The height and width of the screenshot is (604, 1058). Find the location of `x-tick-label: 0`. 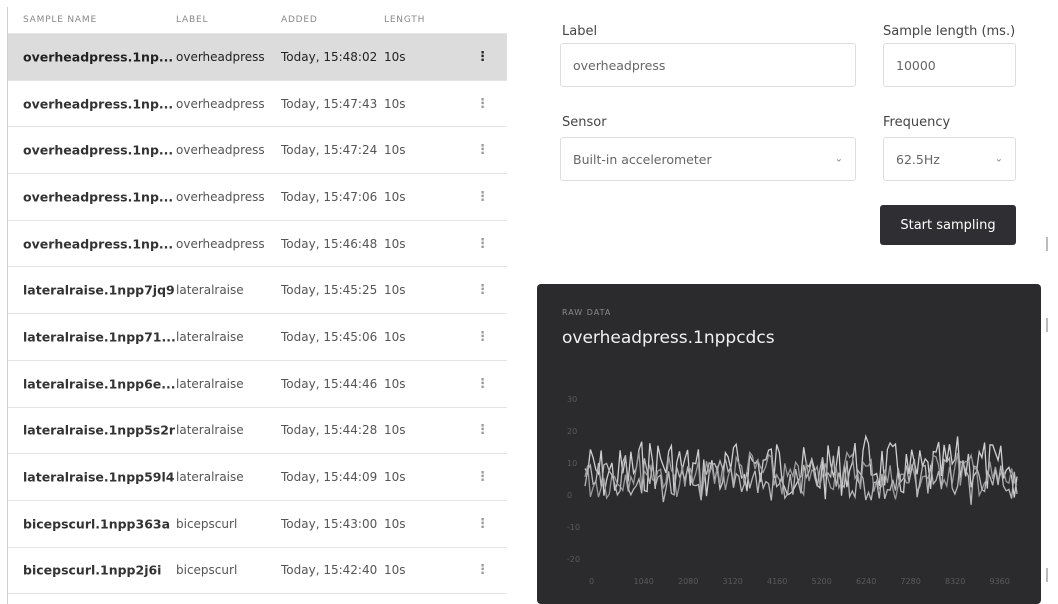

x-tick-label: 0 is located at coordinates (591, 581).